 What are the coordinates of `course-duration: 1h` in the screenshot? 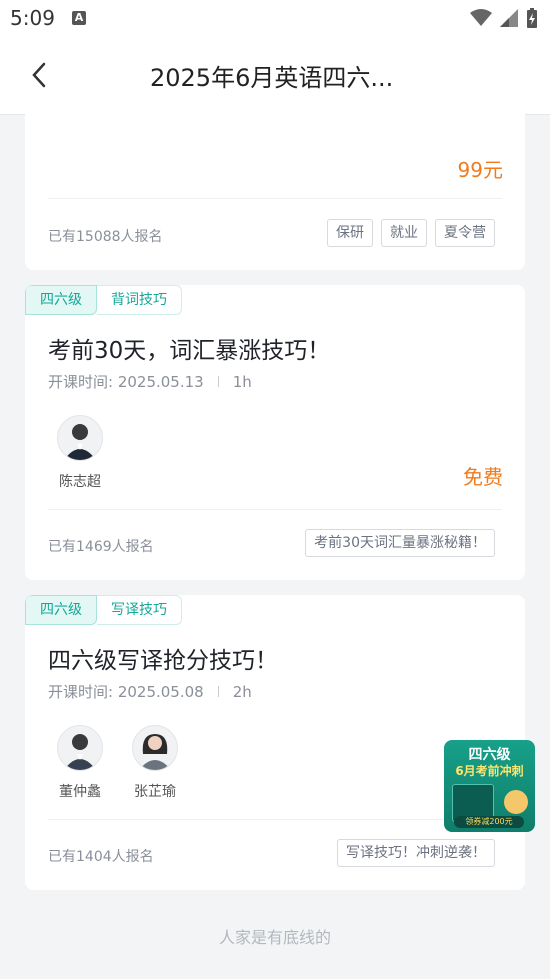 It's located at (242, 382).